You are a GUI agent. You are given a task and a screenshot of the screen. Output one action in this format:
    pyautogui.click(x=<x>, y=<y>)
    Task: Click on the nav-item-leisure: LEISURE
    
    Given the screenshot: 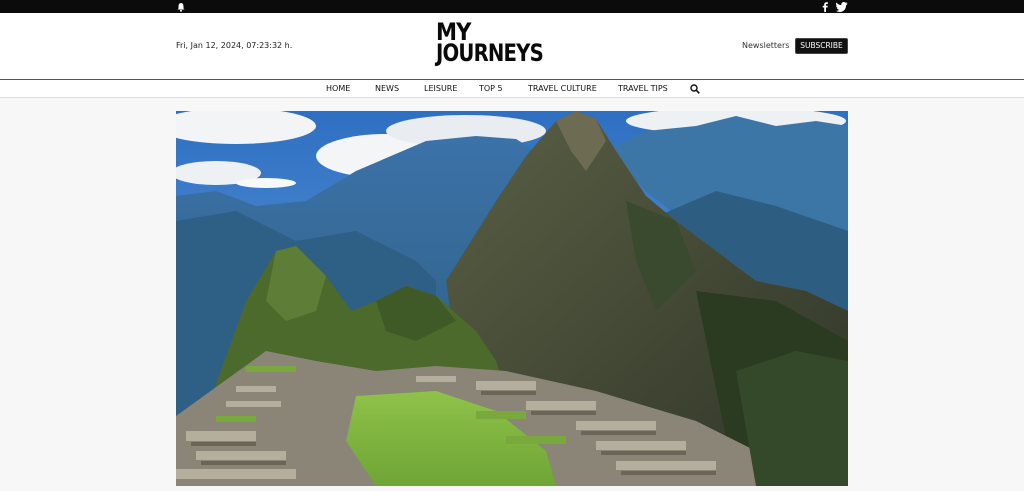 What is the action you would take?
    pyautogui.click(x=440, y=88)
    